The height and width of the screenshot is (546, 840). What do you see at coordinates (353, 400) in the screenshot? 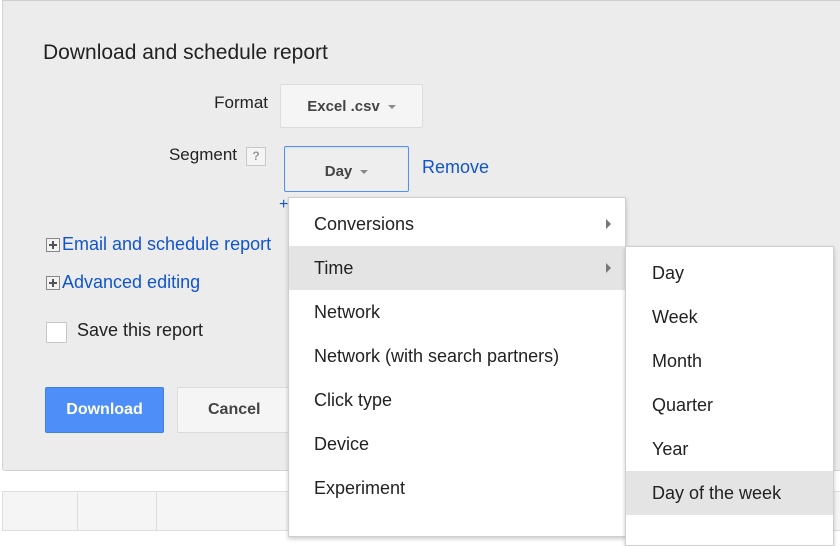
I see `menu-item-label: Click type` at bounding box center [353, 400].